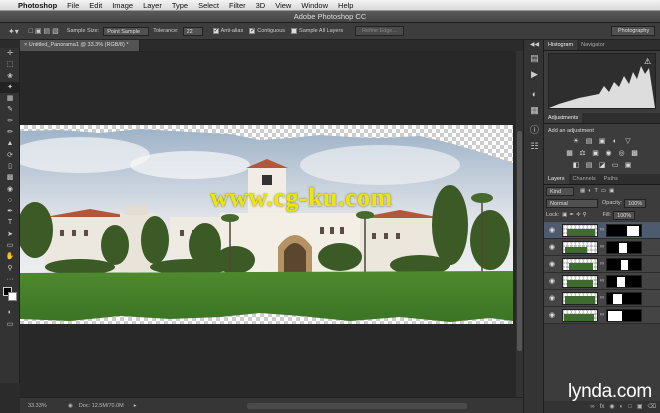  I want to click on invert-icon: ◧, so click(576, 165).